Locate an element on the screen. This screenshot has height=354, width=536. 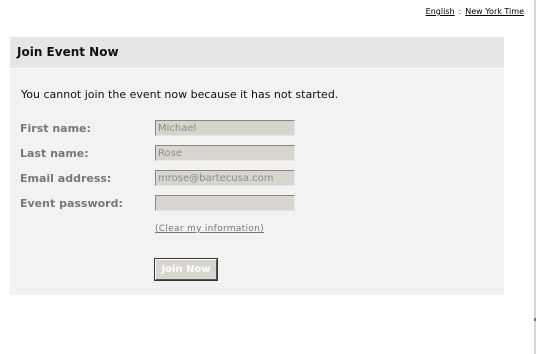
first-name-row: First name: is located at coordinates (260, 129).